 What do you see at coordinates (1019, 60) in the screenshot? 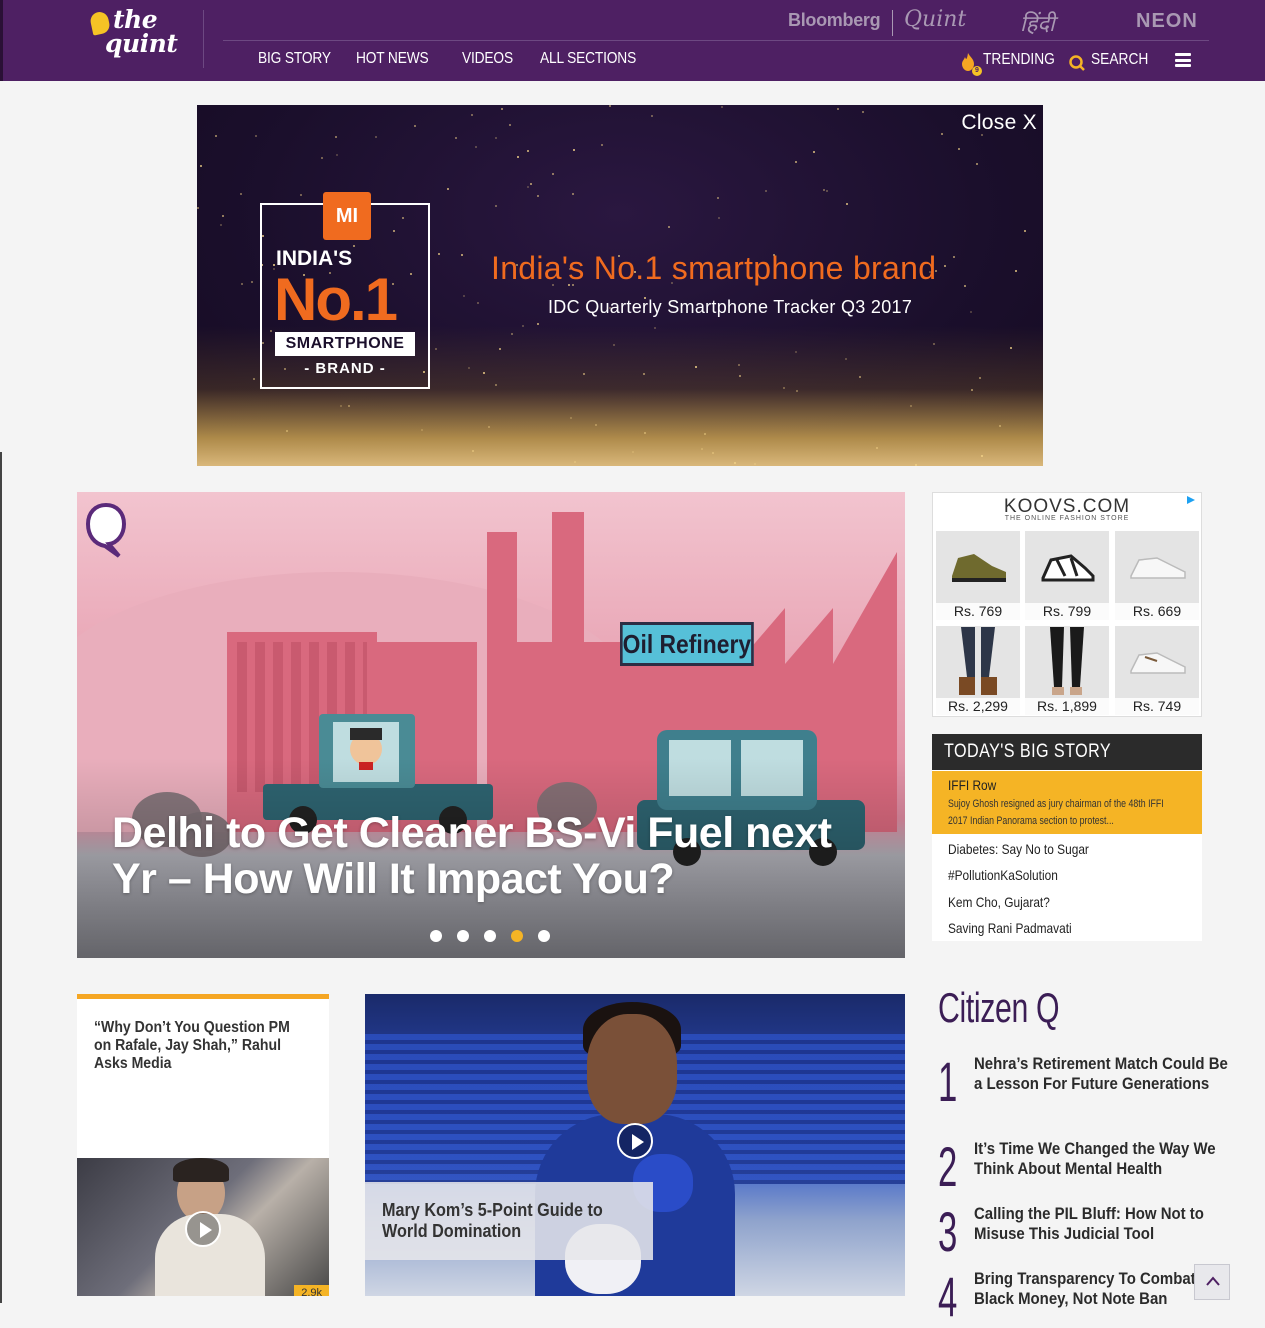
I see `trending-link: TRENDING` at bounding box center [1019, 60].